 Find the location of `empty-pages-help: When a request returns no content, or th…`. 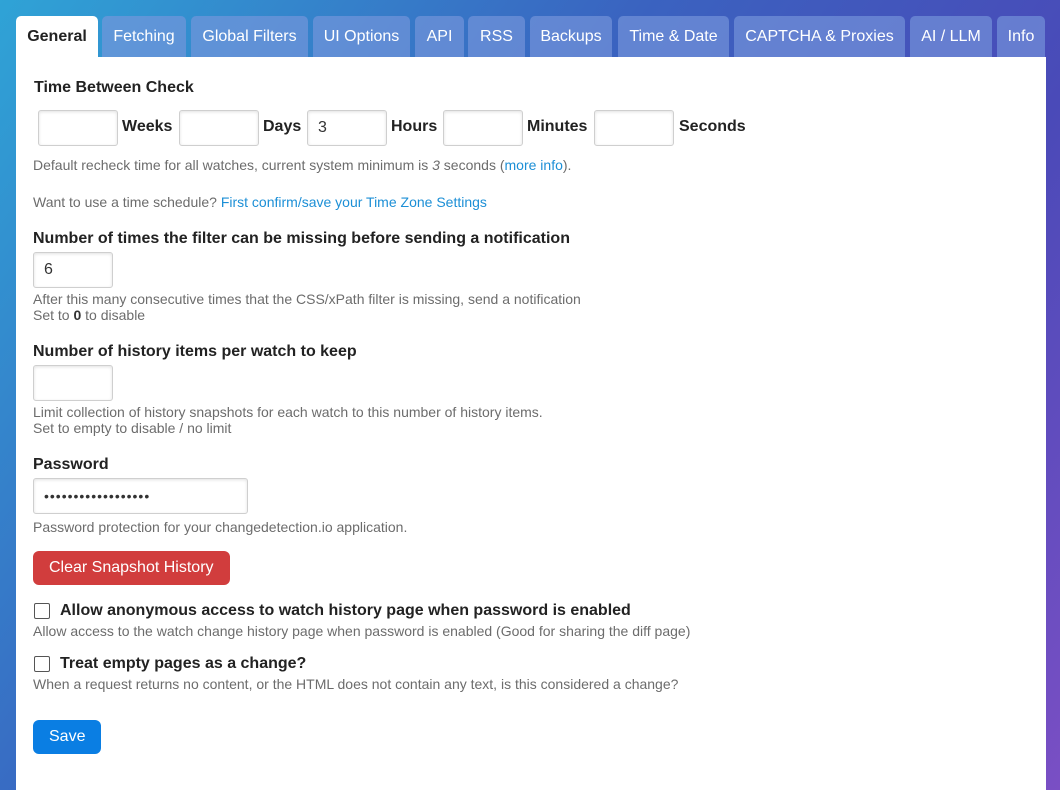

empty-pages-help: When a request returns no content, or th… is located at coordinates (356, 684).